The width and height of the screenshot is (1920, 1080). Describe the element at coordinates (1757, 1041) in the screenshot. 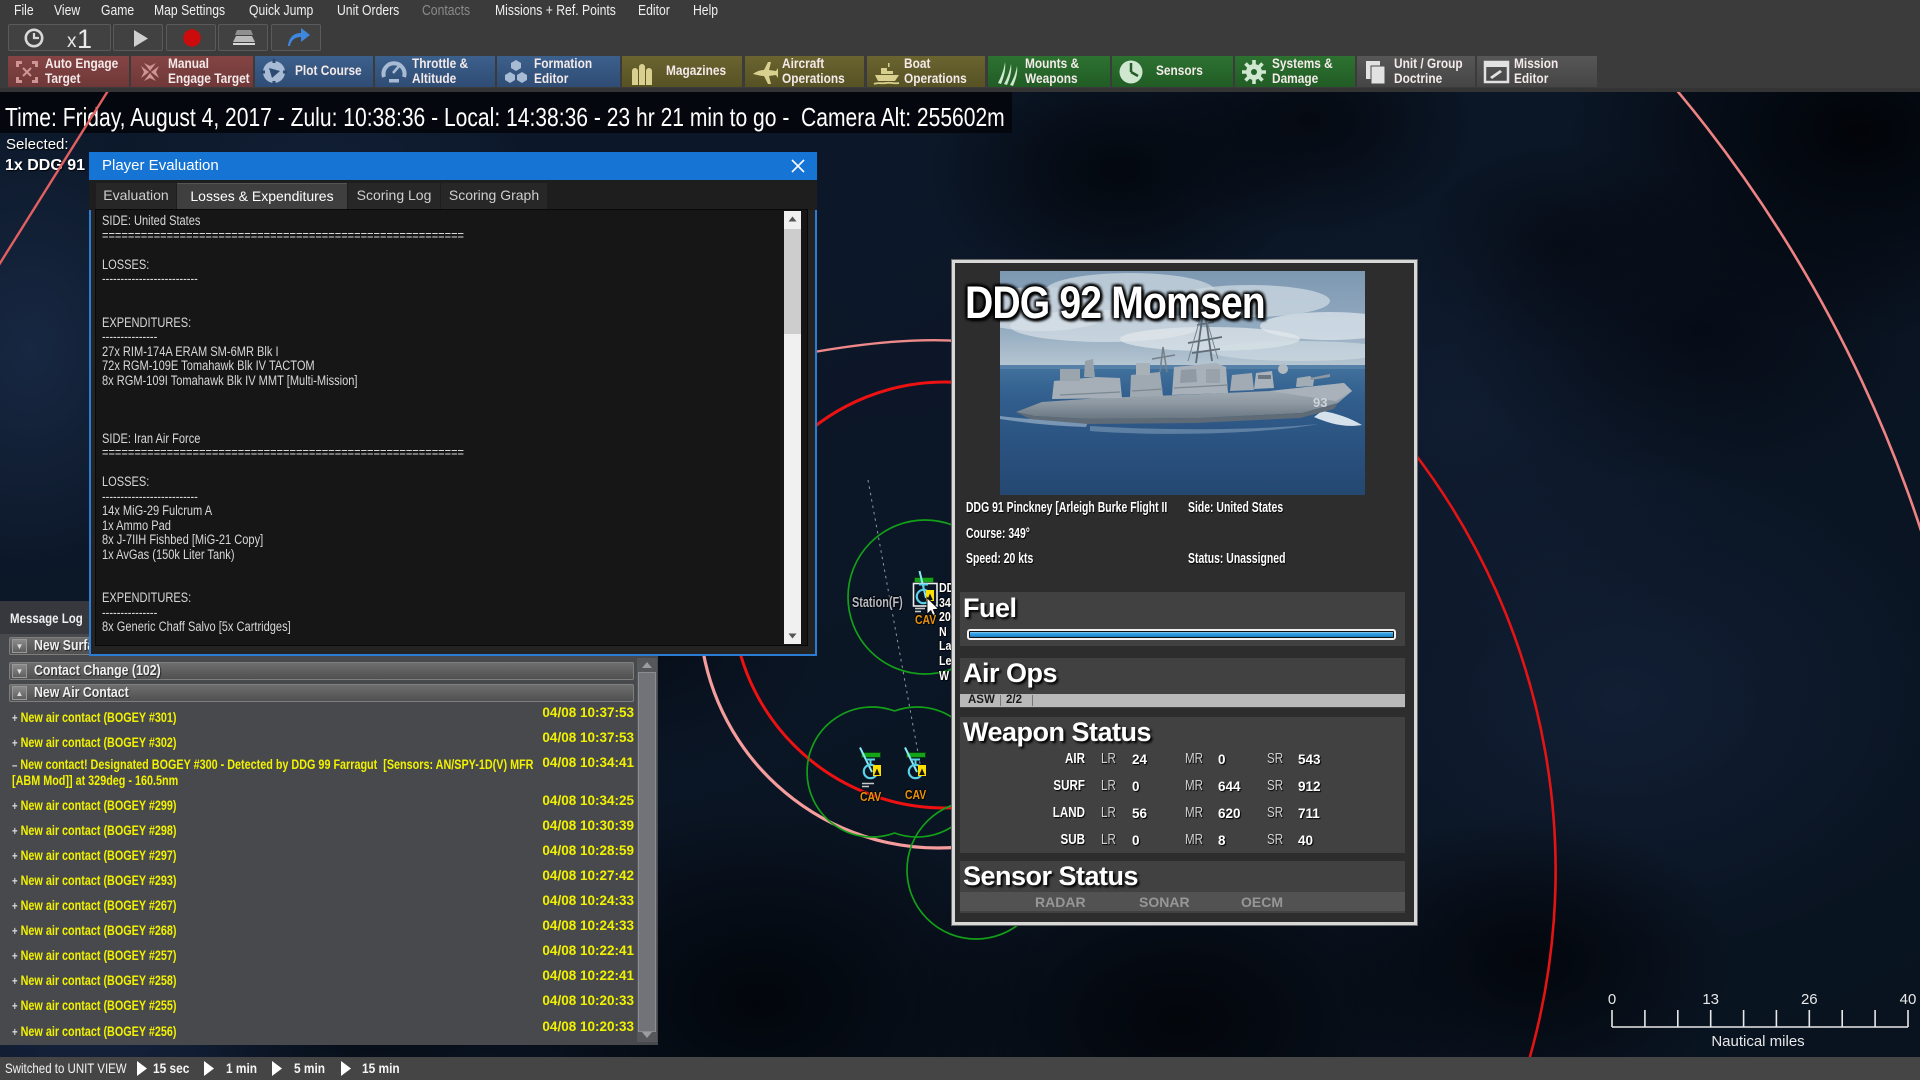

I see `svg-text: Nautical miles` at that location.